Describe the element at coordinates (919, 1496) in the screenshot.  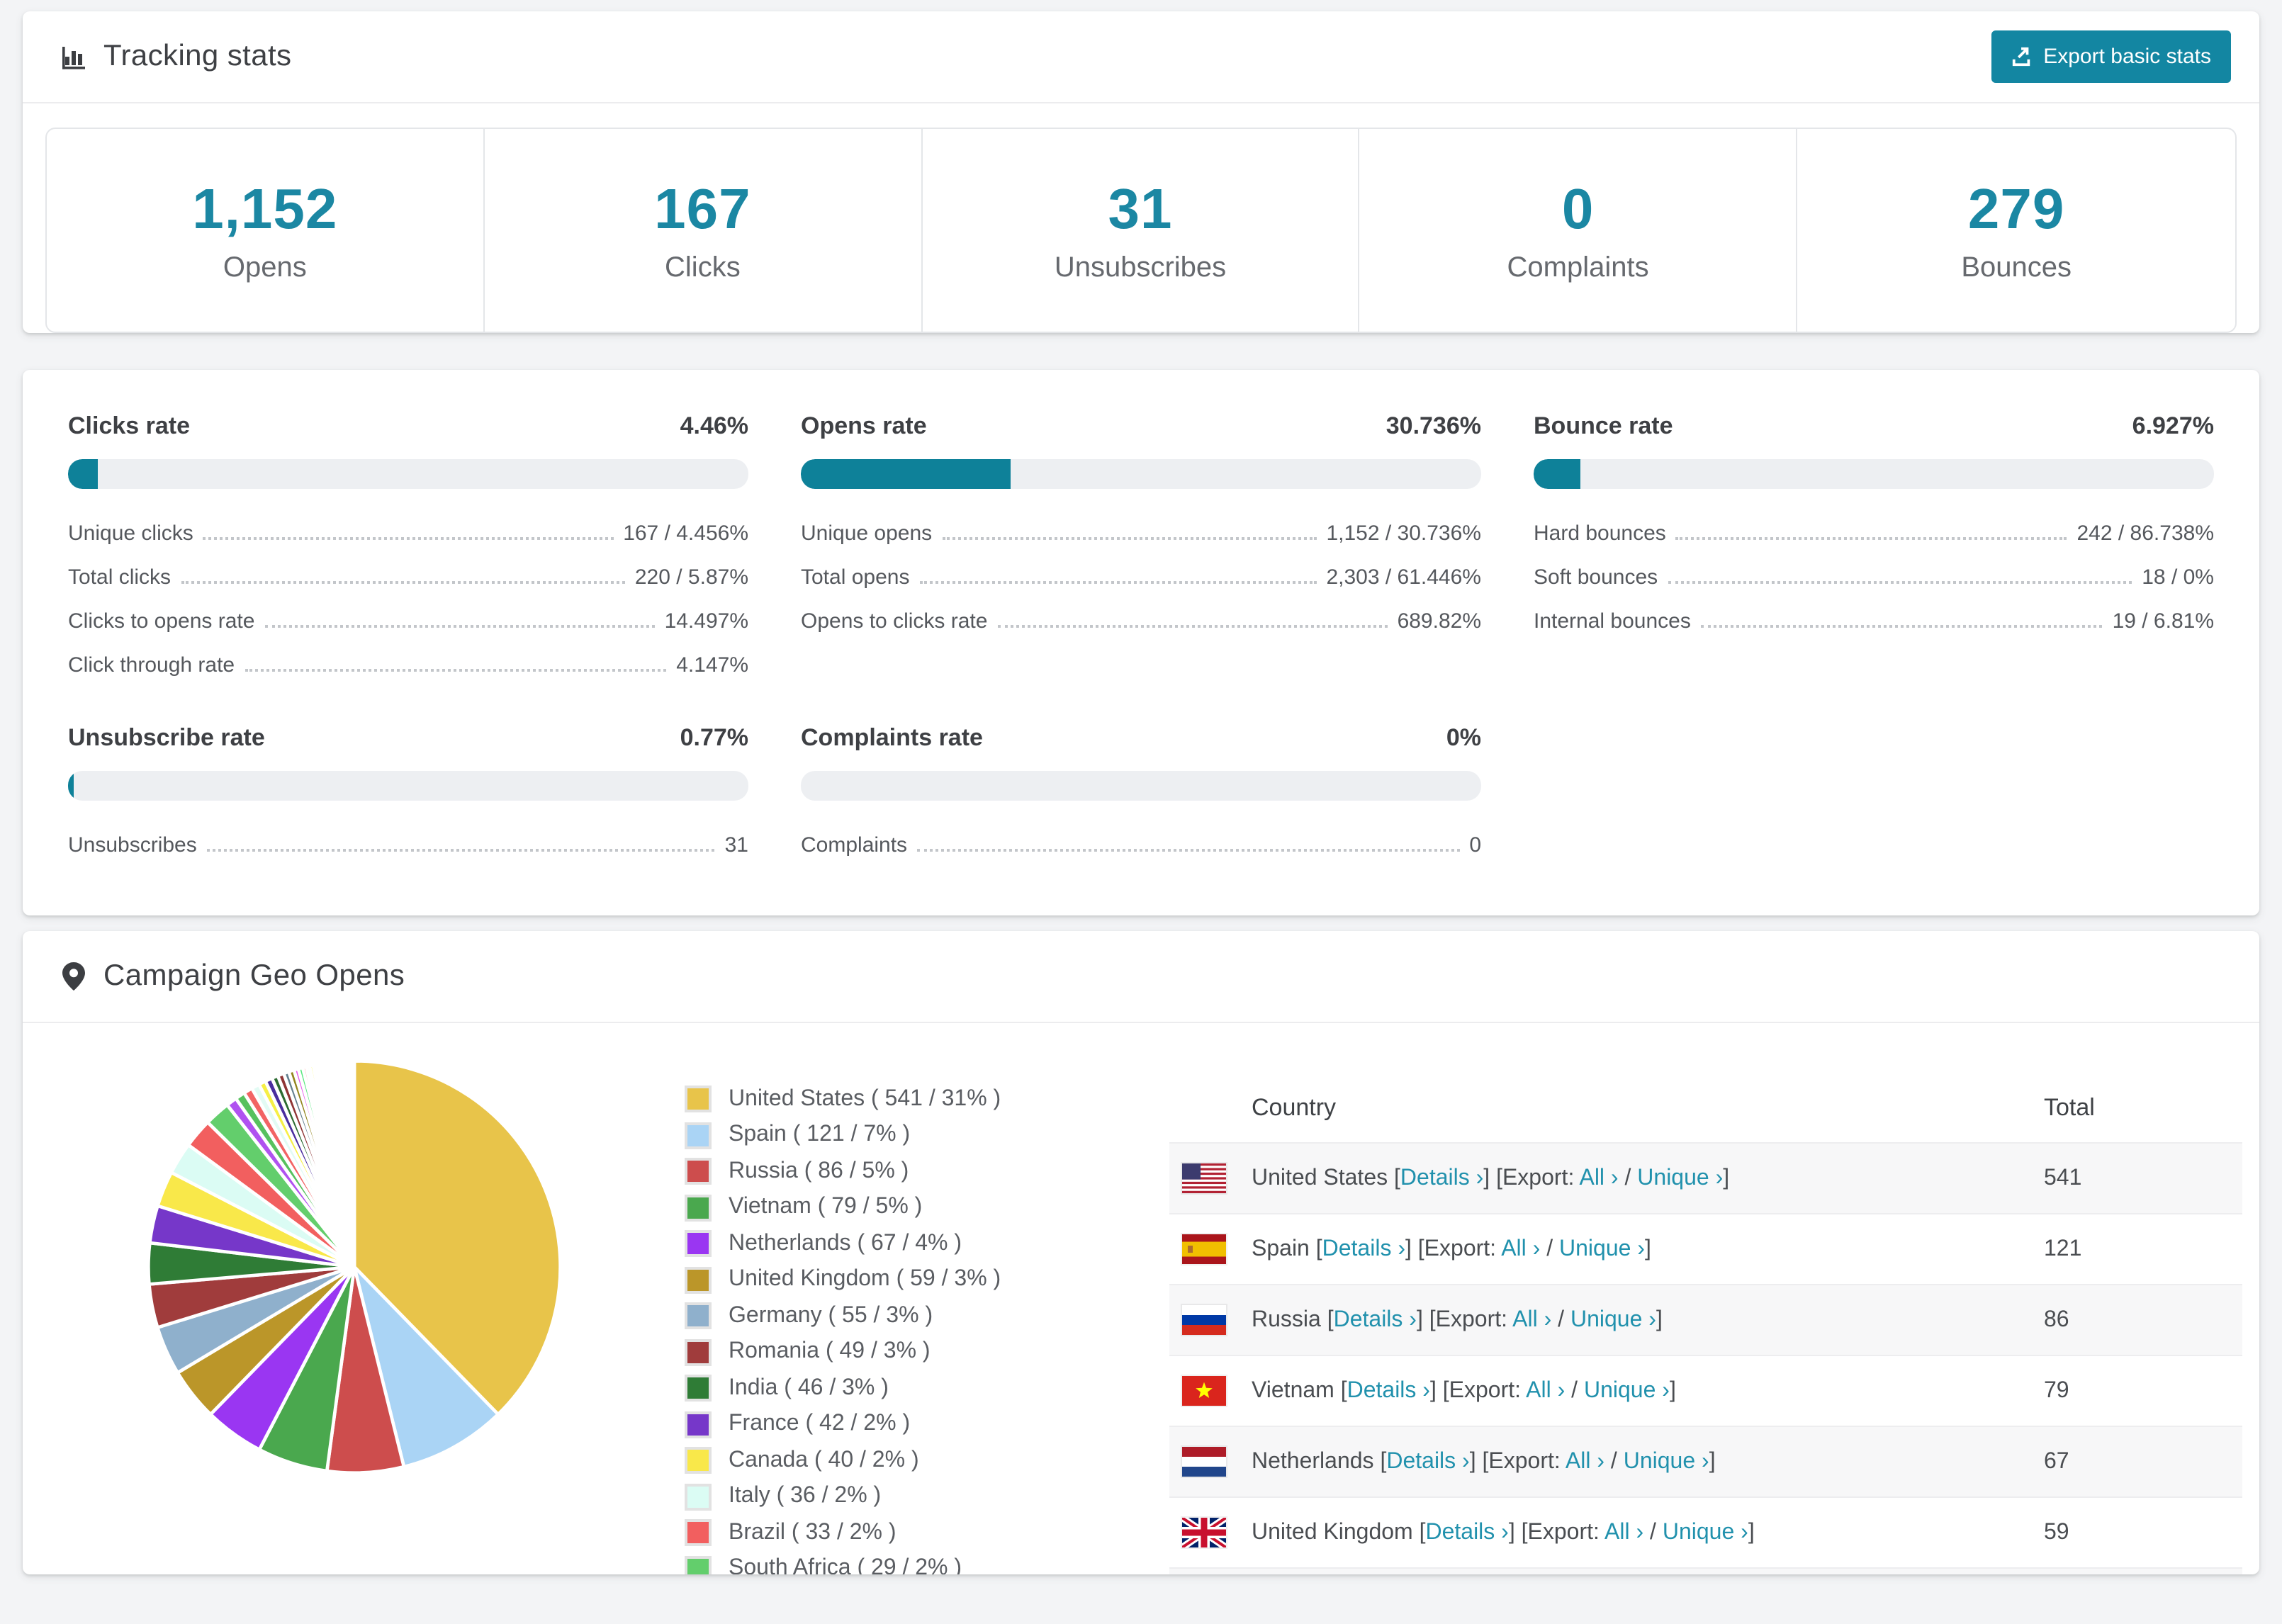
I see `legend-item: Italy ( 36 / 2% )` at that location.